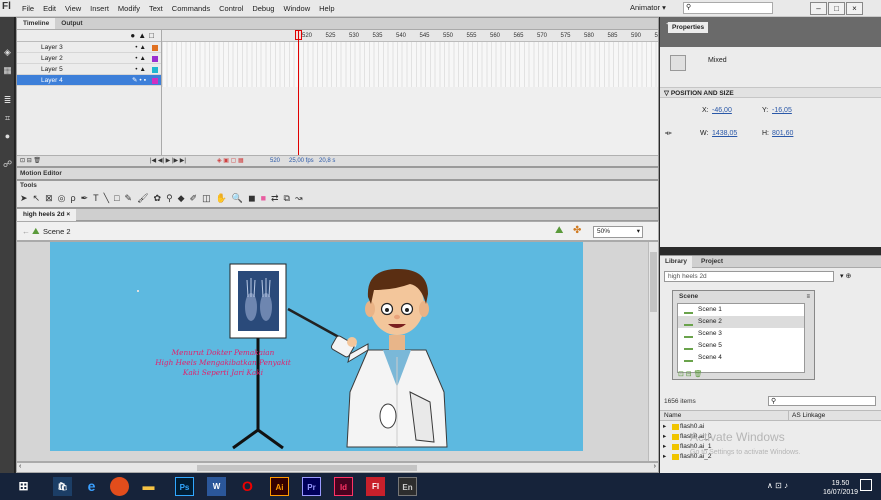  I want to click on back-arrow-icon: ←, so click(26, 231).